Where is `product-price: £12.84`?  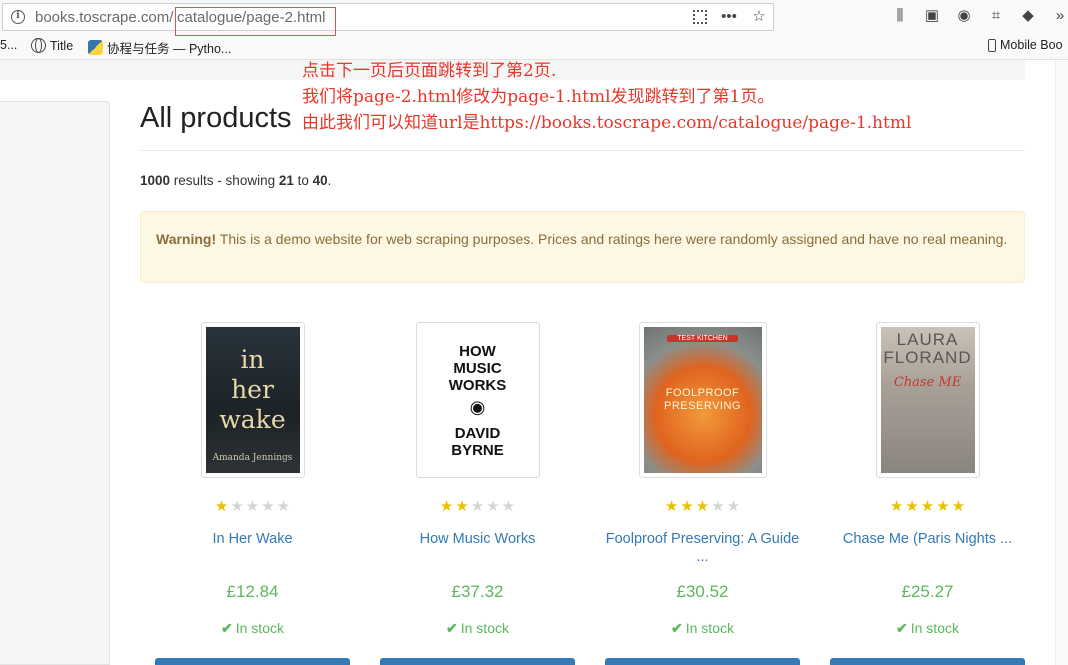
product-price: £12.84 is located at coordinates (252, 591).